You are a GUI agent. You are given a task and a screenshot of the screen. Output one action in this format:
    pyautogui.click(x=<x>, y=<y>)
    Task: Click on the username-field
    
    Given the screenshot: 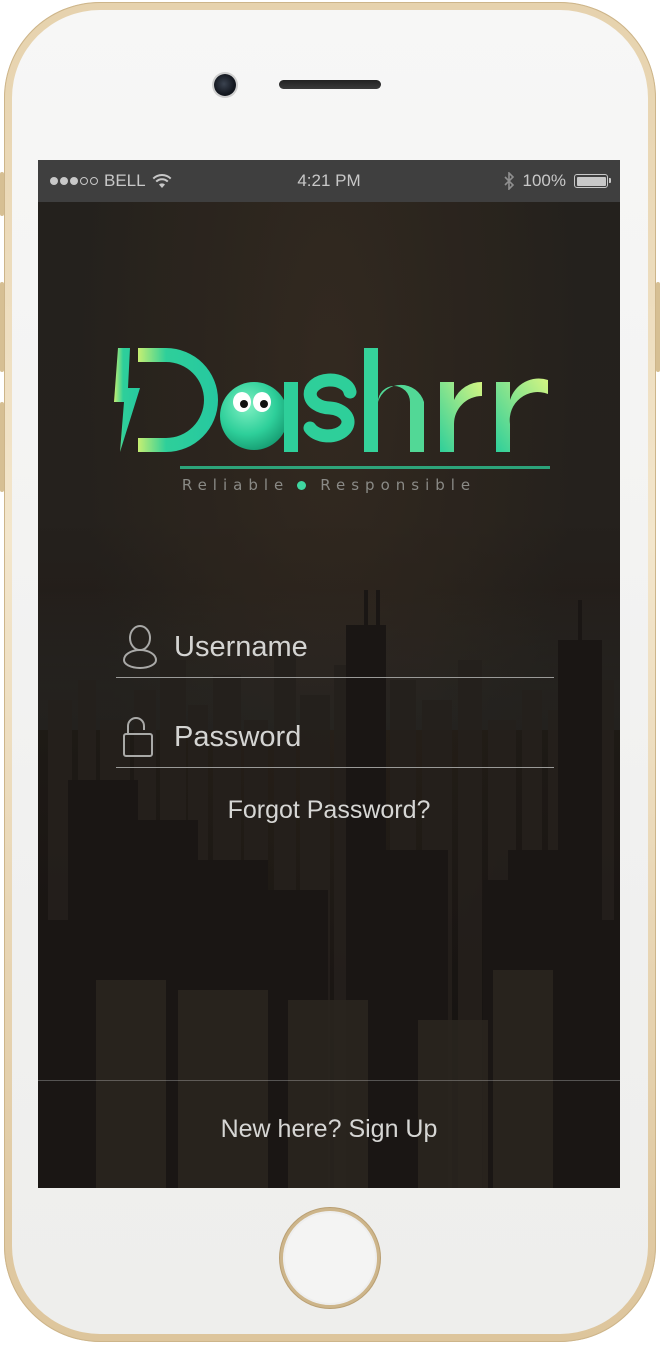 What is the action you would take?
    pyautogui.click(x=335, y=649)
    